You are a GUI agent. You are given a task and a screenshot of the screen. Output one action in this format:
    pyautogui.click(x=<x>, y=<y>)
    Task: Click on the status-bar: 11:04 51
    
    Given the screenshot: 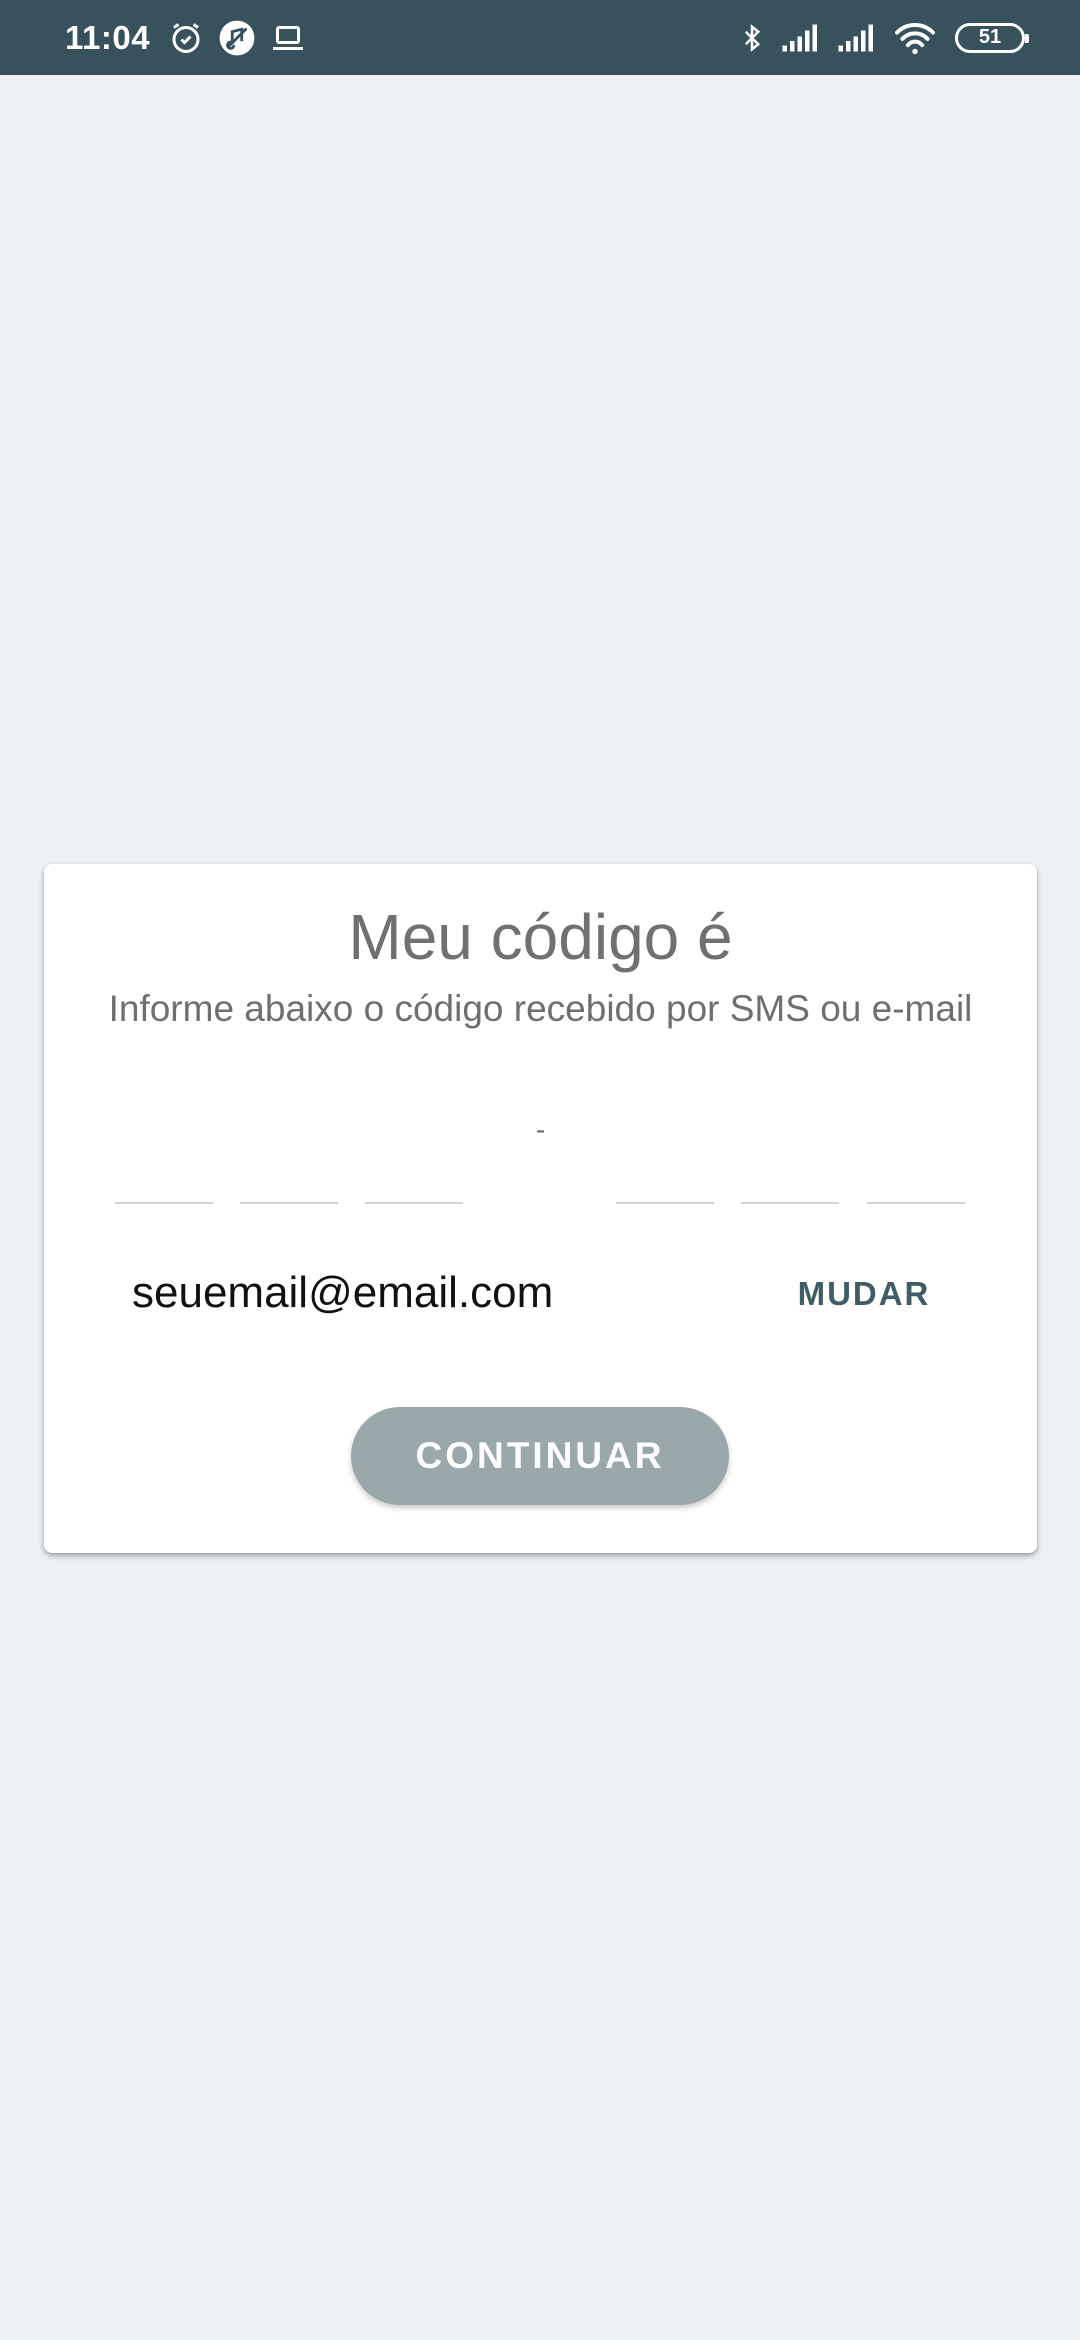 What is the action you would take?
    pyautogui.click(x=540, y=37)
    